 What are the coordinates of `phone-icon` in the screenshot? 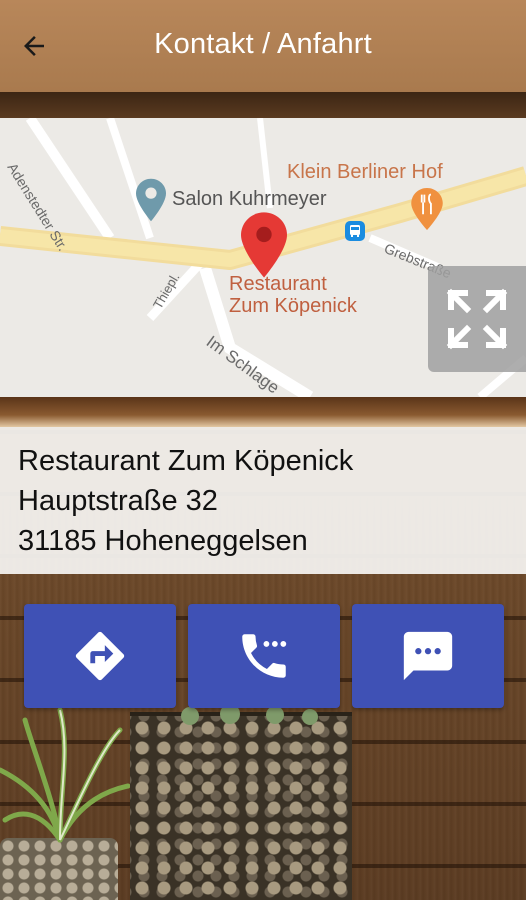 It's located at (264, 656).